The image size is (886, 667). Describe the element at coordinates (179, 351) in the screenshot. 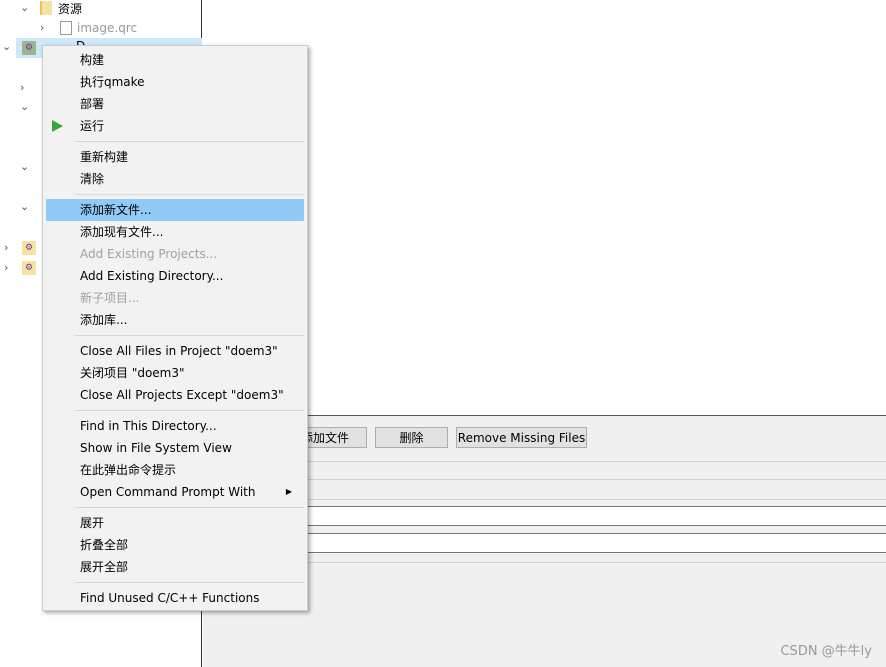

I see `menu-item-label: Close All Files in Project "doem3"` at that location.